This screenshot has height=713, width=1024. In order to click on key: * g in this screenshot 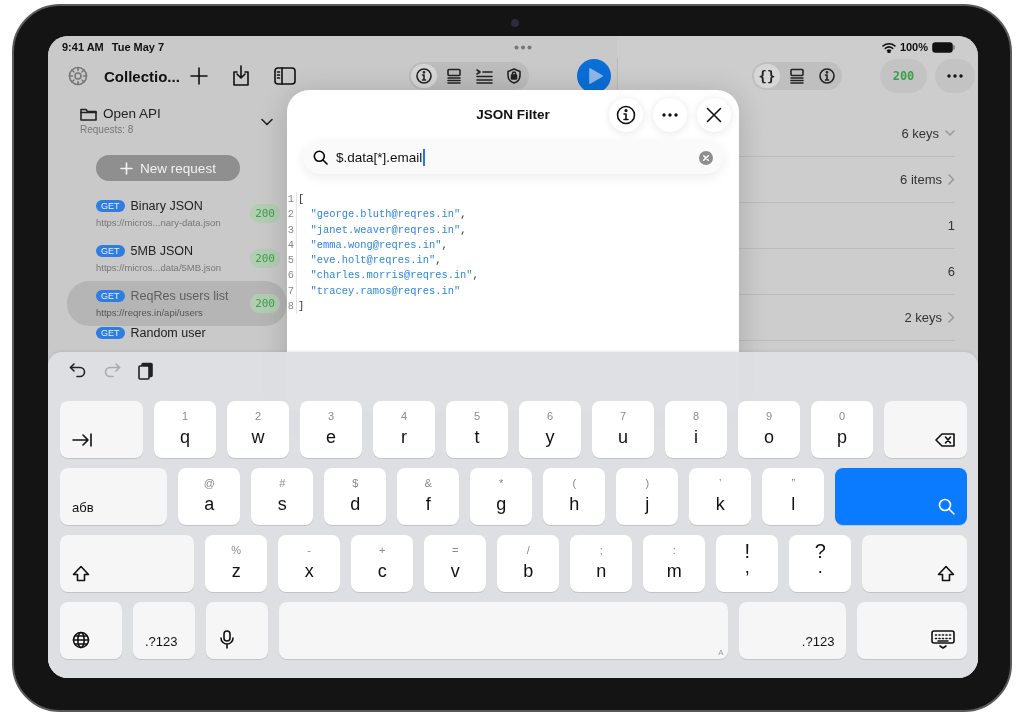, I will do `click(501, 496)`.